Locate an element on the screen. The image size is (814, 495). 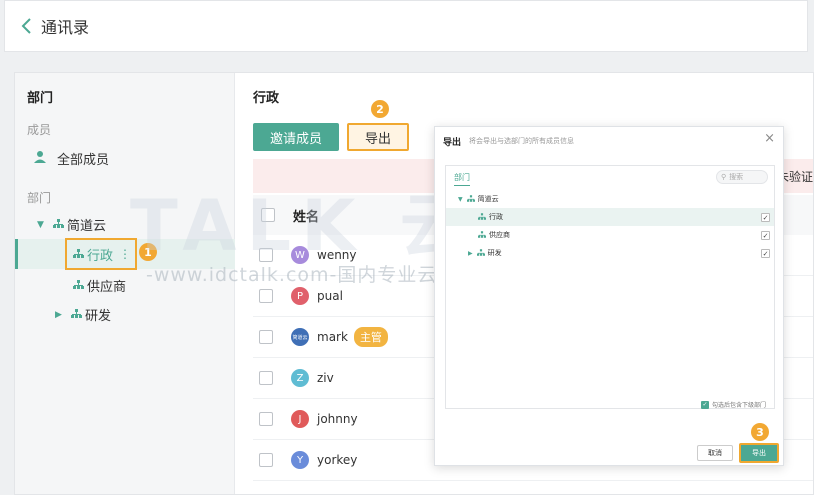
include-subdept-checkbox: ✓ 勾选后包含下级部门 is located at coordinates (733, 404).